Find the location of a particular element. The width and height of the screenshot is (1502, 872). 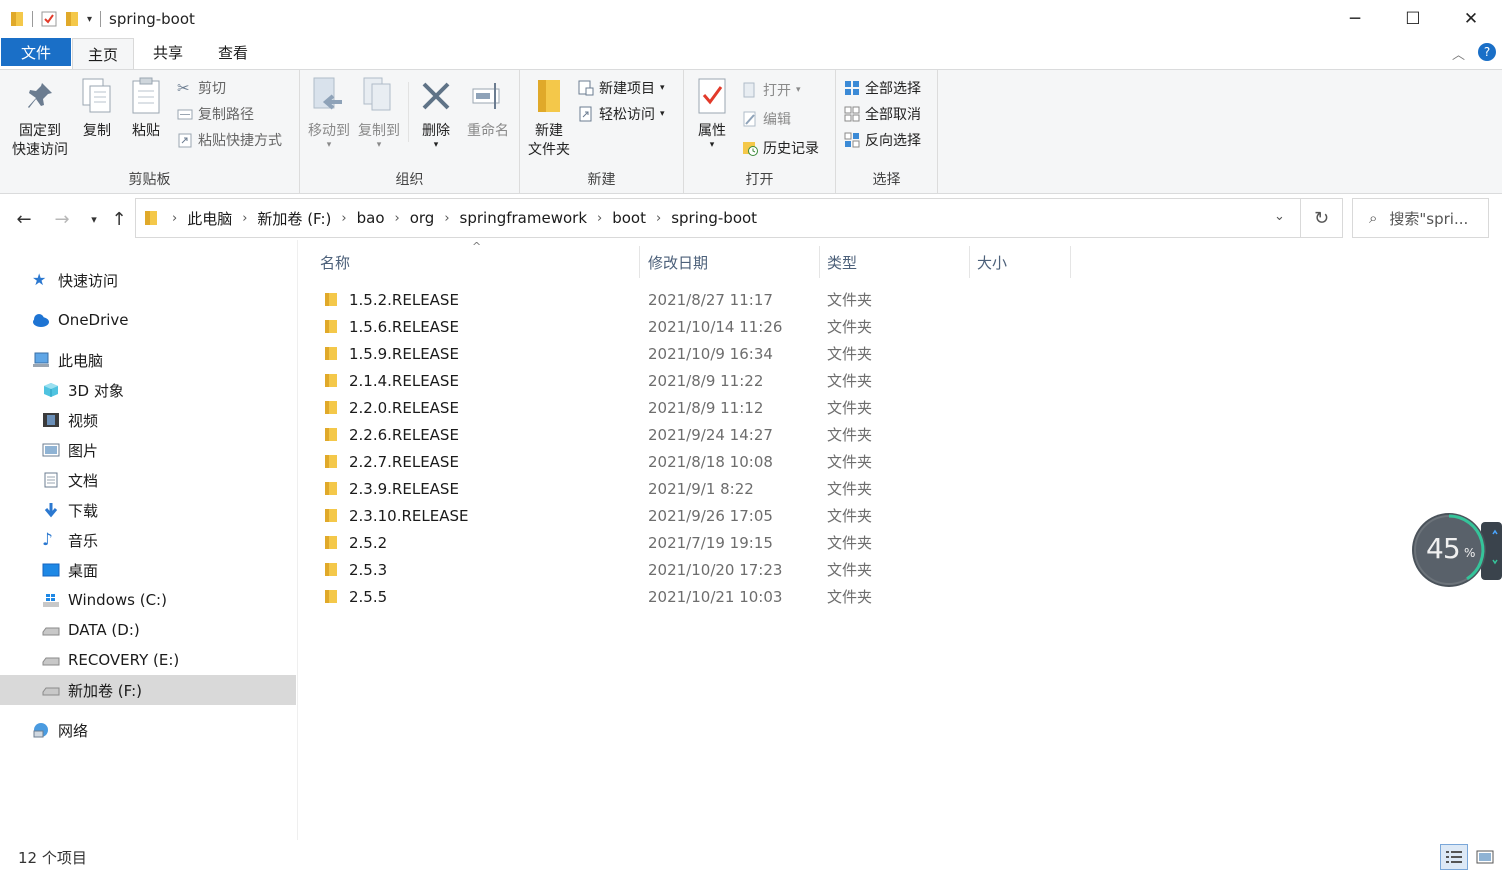

table-row: 2.2.0.RELEASE 2021/8/9 11:12 文件夹 is located at coordinates (598, 407).